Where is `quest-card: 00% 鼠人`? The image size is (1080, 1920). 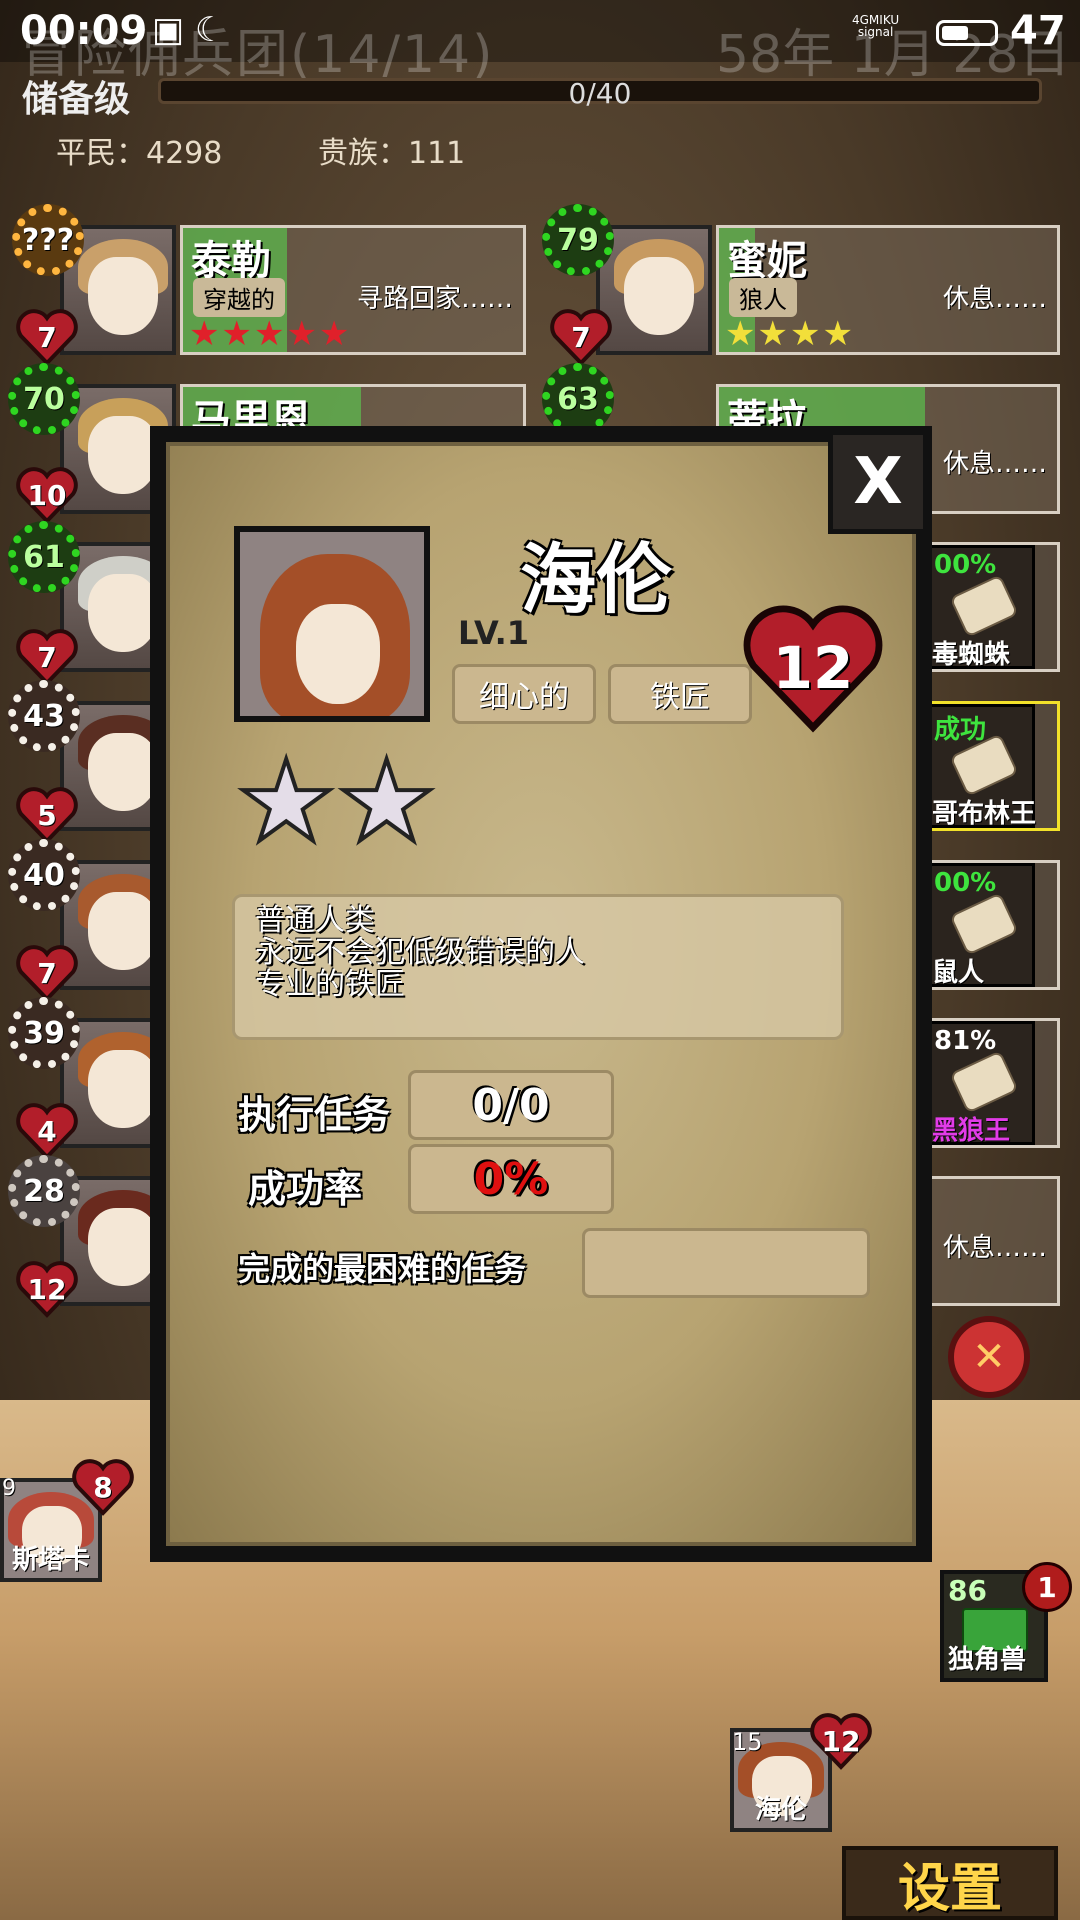 quest-card: 00% 鼠人 is located at coordinates (992, 925).